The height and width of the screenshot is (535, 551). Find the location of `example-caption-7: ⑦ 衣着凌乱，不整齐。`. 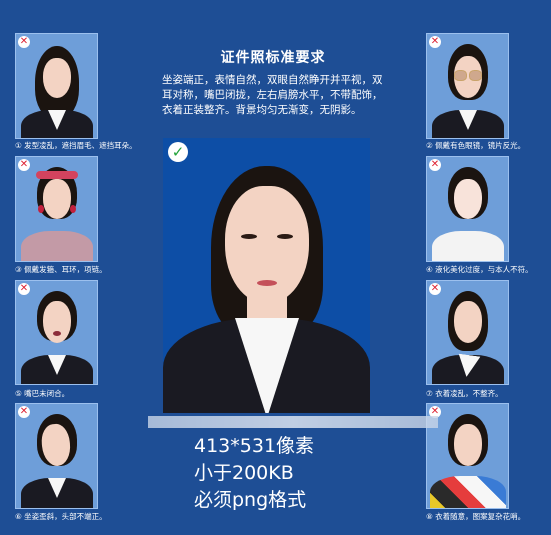

example-caption-7: ⑦ 衣着凌乱，不整齐。 is located at coordinates (464, 393).